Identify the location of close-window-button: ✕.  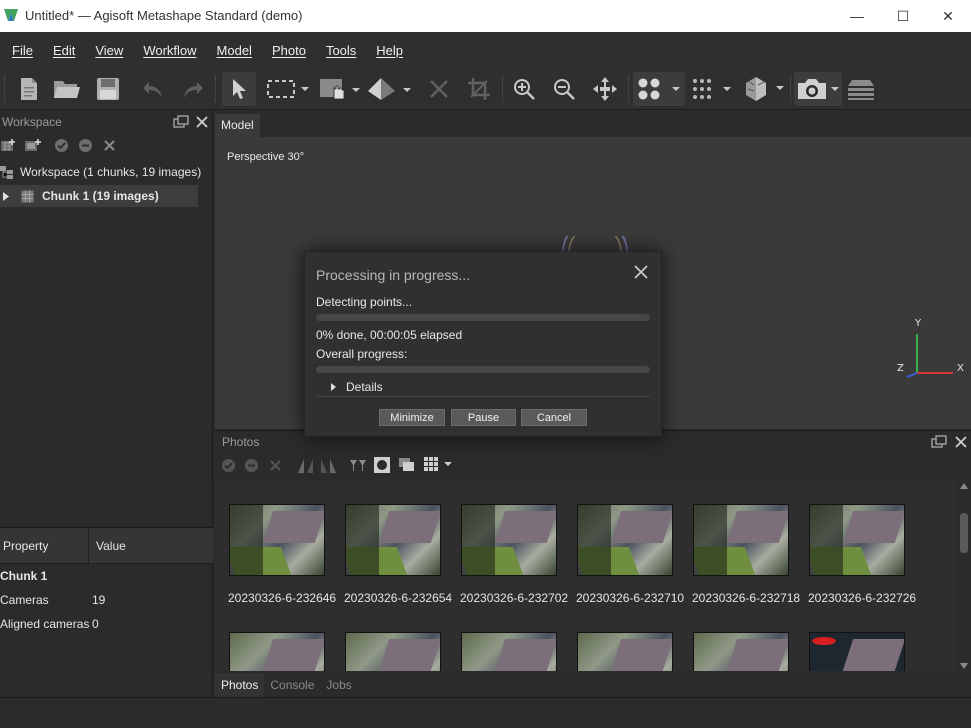
(948, 16).